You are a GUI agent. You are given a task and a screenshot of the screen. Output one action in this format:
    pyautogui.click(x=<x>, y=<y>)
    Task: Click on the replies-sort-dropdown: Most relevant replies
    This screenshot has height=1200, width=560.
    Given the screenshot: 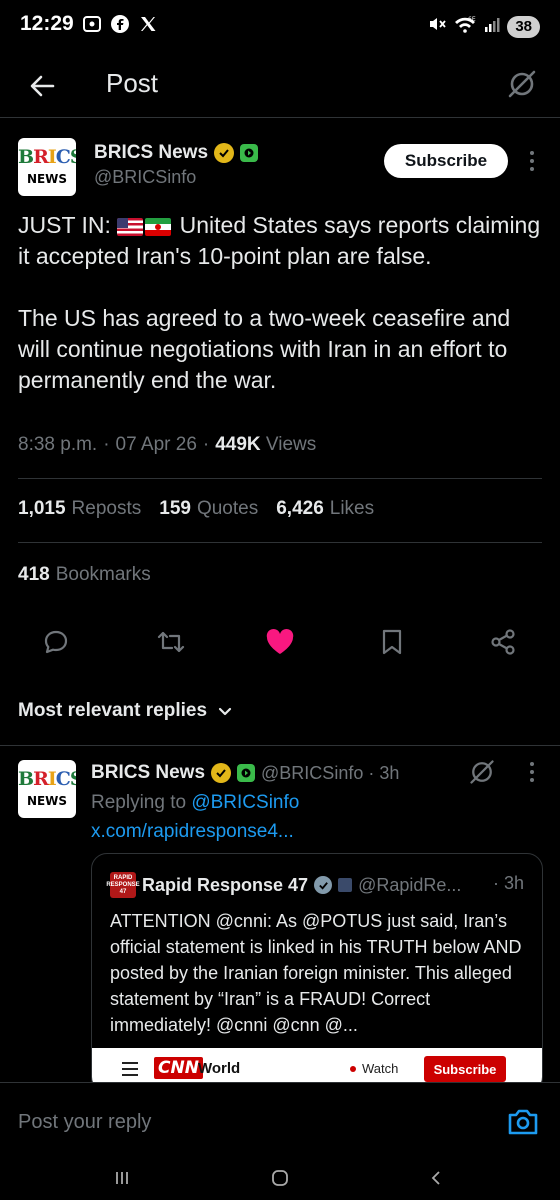 What is the action you would take?
    pyautogui.click(x=125, y=711)
    